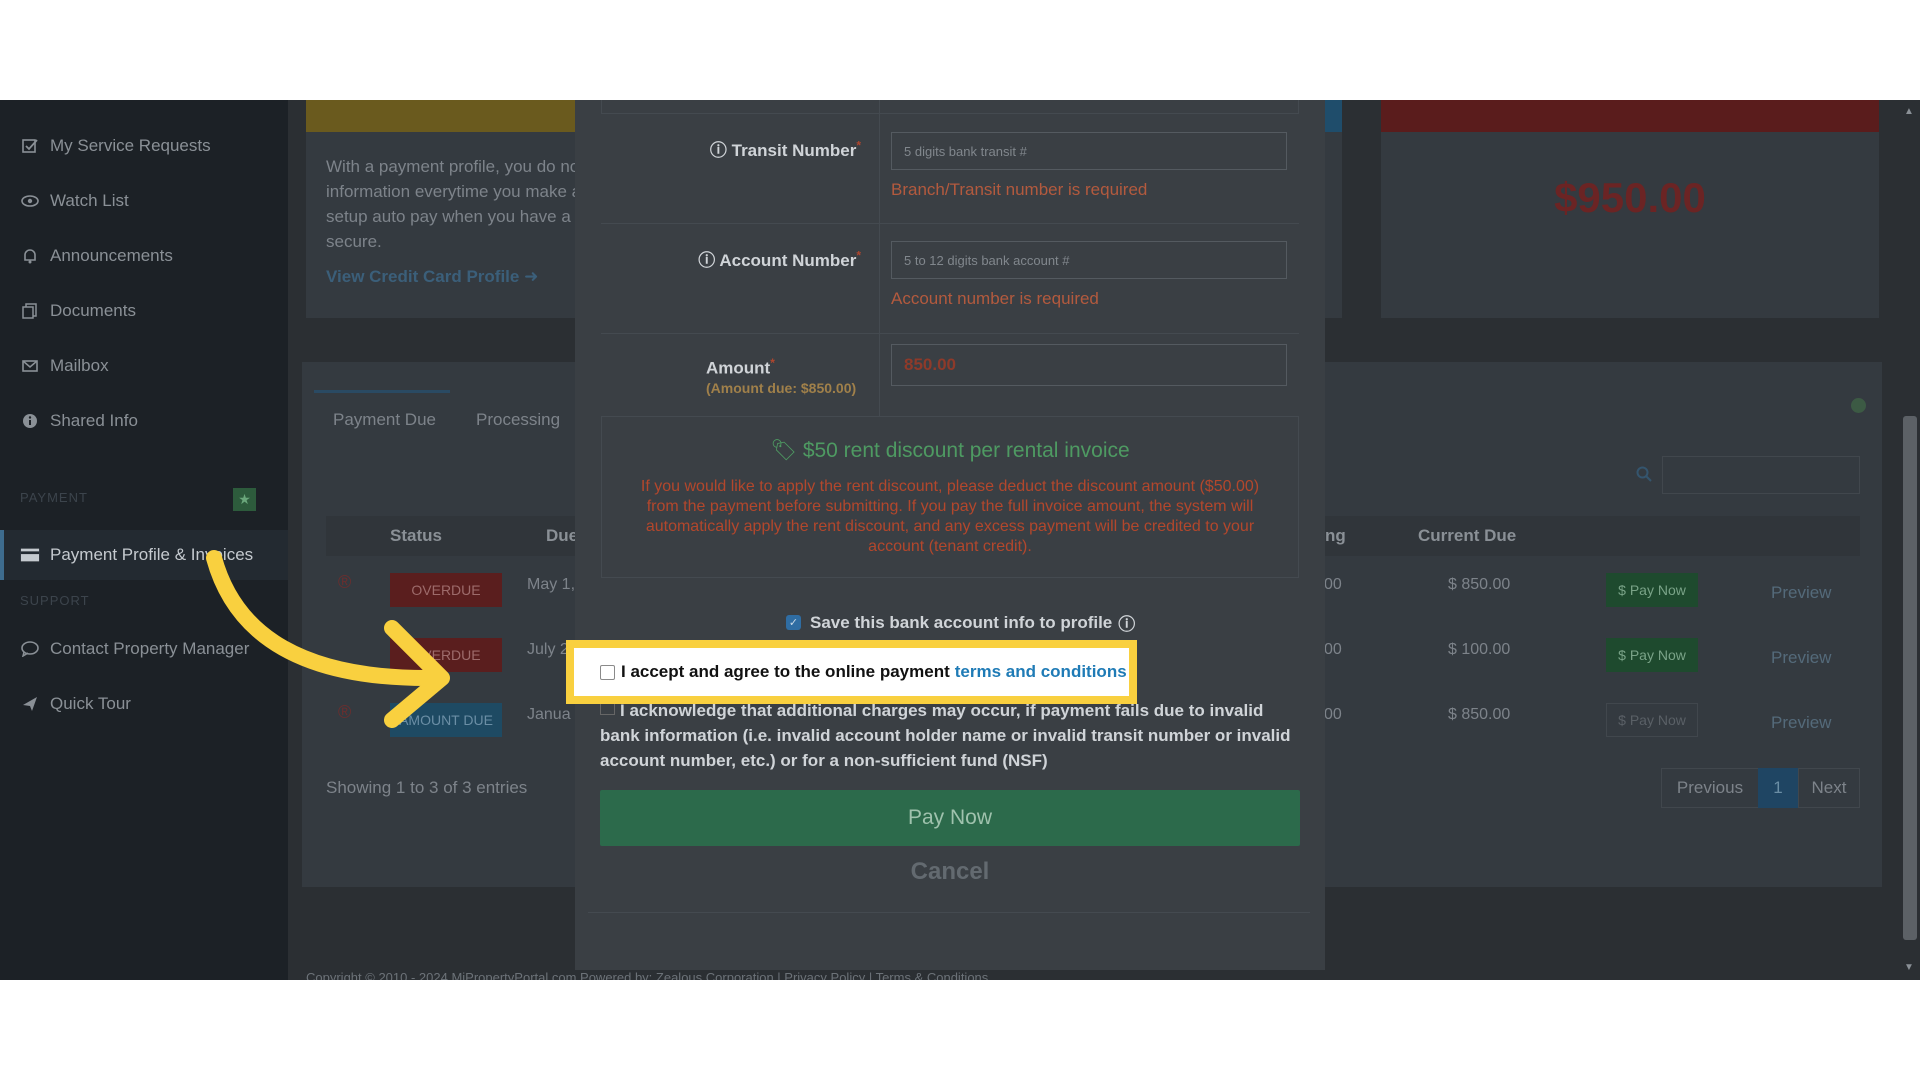 This screenshot has width=1920, height=1080. I want to click on credit-card-icon, so click(30, 555).